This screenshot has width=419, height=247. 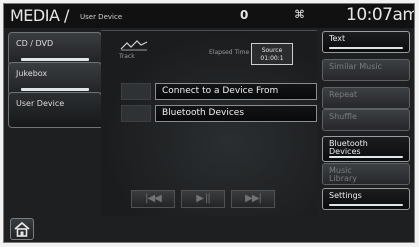 I want to click on tab-label: Jukebox, so click(x=32, y=73).